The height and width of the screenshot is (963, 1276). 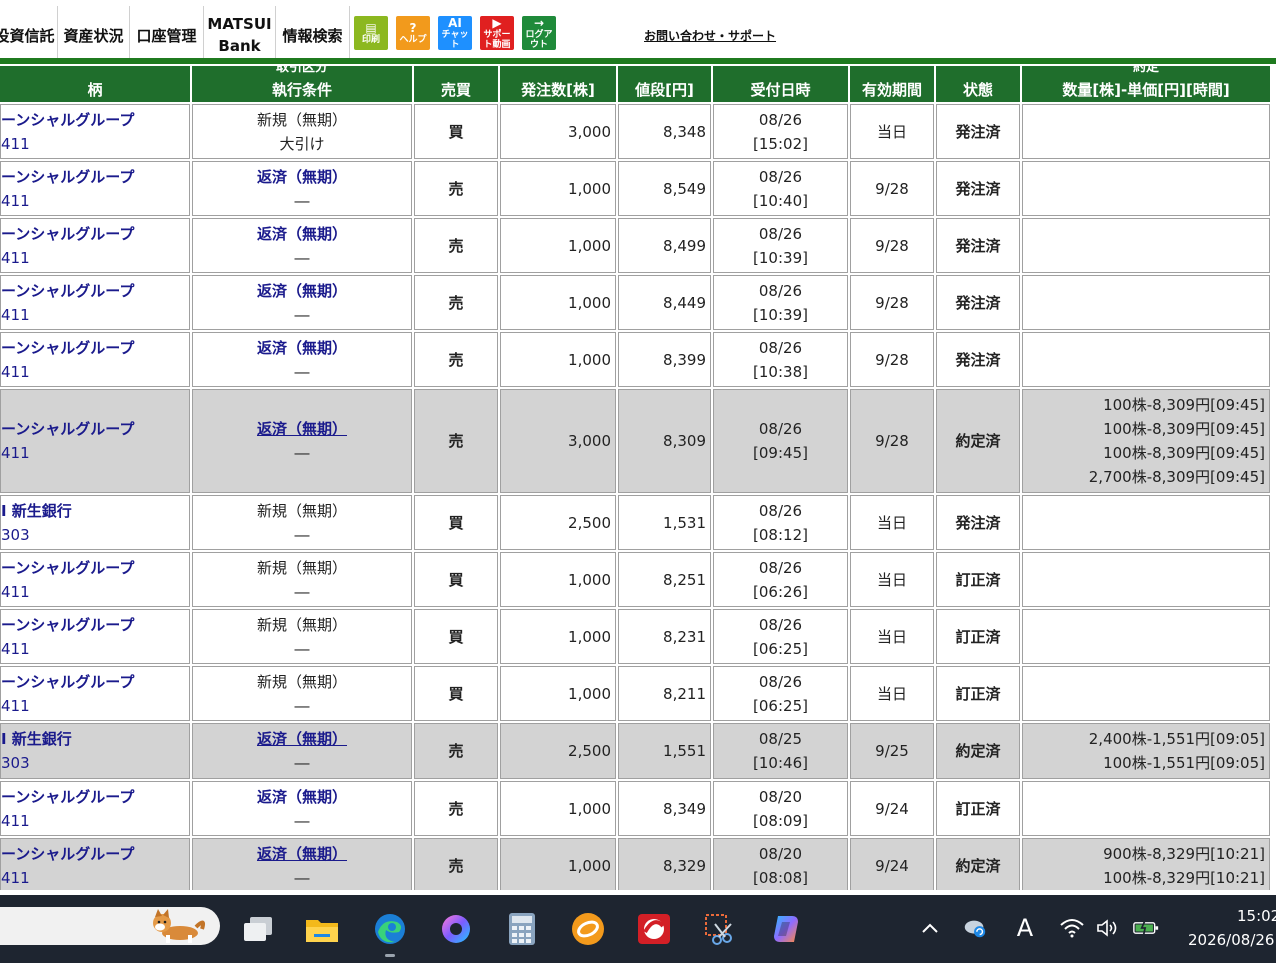 I want to click on logout-button: → ログアウト, so click(x=539, y=33).